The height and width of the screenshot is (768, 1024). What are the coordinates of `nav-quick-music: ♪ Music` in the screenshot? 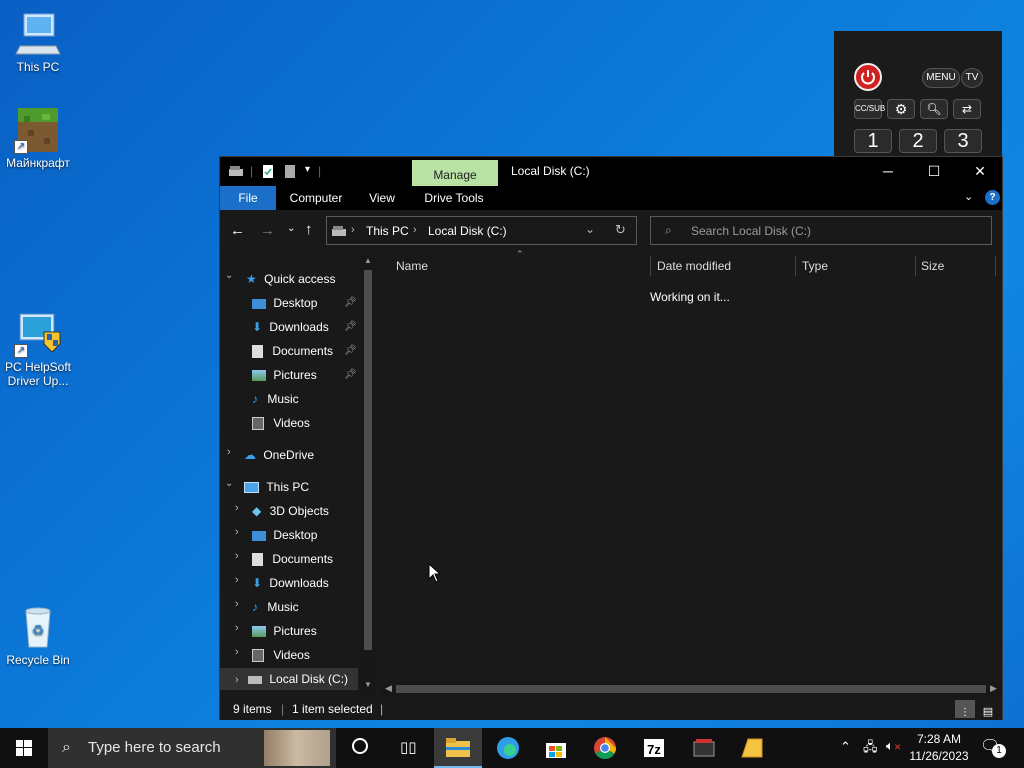 It's located at (275, 399).